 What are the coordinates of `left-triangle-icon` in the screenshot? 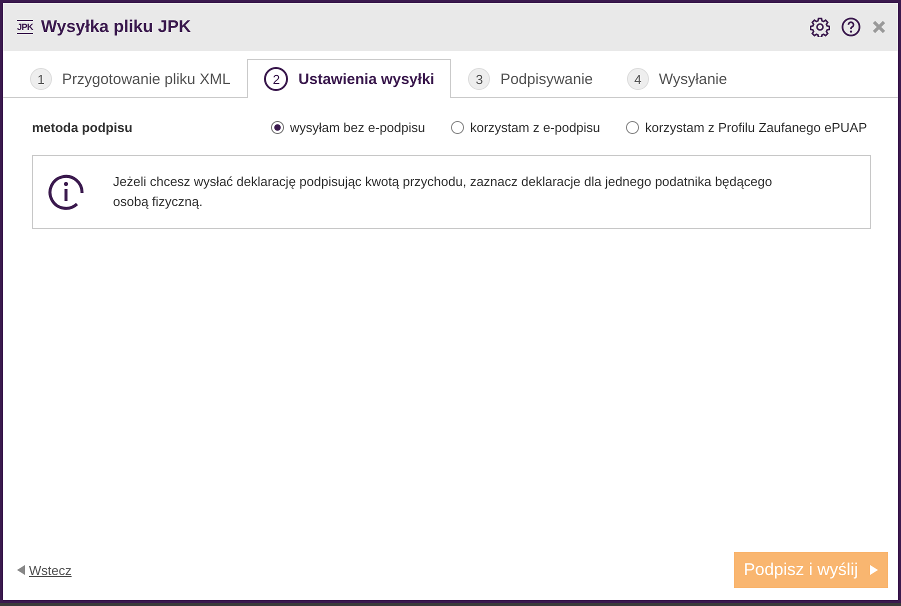 It's located at (21, 570).